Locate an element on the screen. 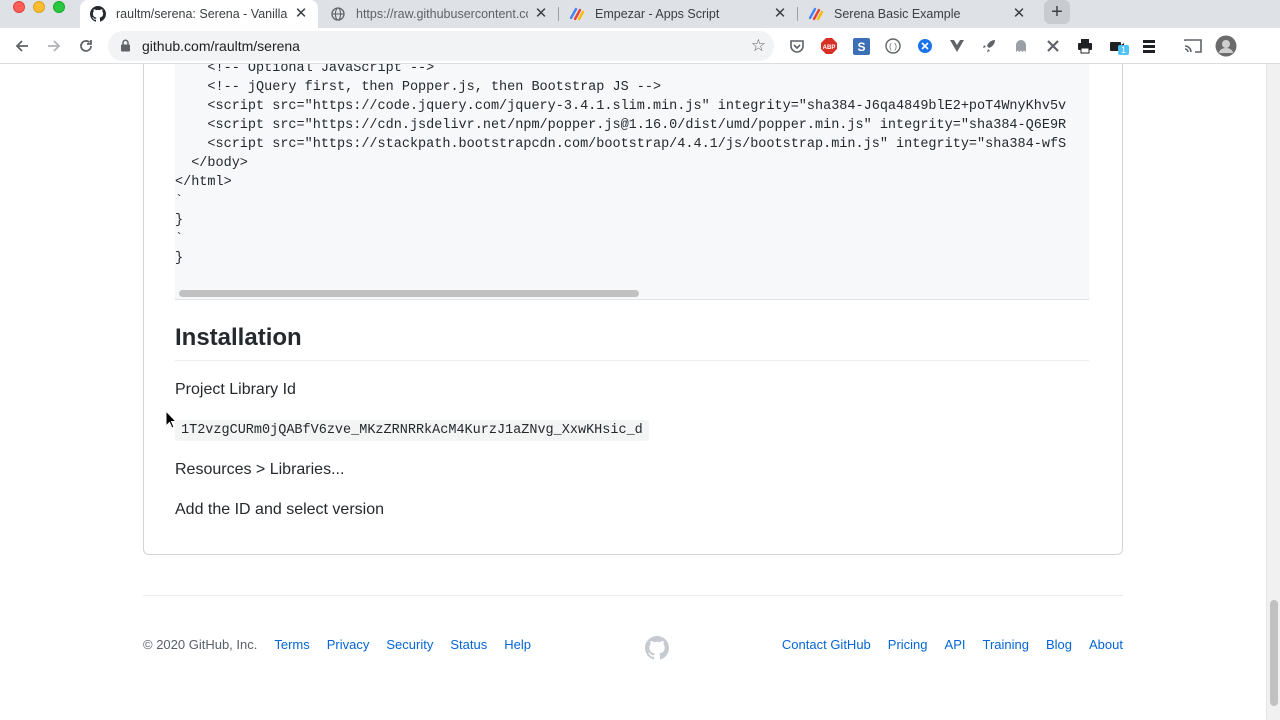 This screenshot has width=1280, height=720. bookmark-star-icon: ☆ is located at coordinates (758, 46).